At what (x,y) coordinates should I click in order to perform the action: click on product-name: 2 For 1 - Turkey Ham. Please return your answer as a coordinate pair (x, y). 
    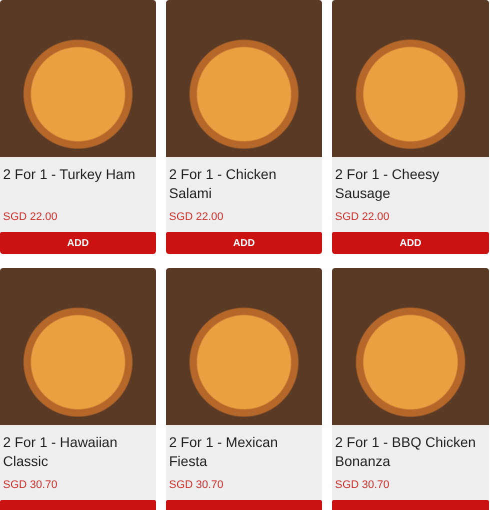
    Looking at the image, I should click on (69, 174).